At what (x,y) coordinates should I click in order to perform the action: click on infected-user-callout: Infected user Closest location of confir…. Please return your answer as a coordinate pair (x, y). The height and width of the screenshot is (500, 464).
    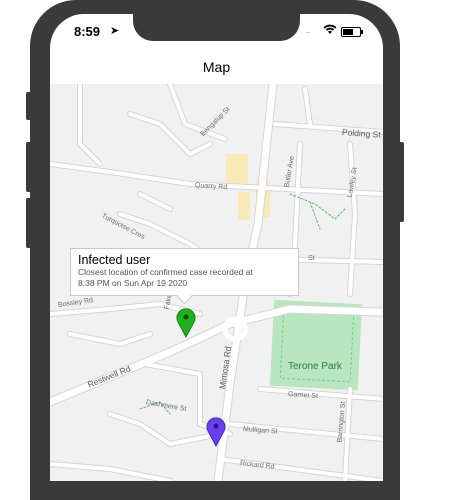
    Looking at the image, I should click on (184, 272).